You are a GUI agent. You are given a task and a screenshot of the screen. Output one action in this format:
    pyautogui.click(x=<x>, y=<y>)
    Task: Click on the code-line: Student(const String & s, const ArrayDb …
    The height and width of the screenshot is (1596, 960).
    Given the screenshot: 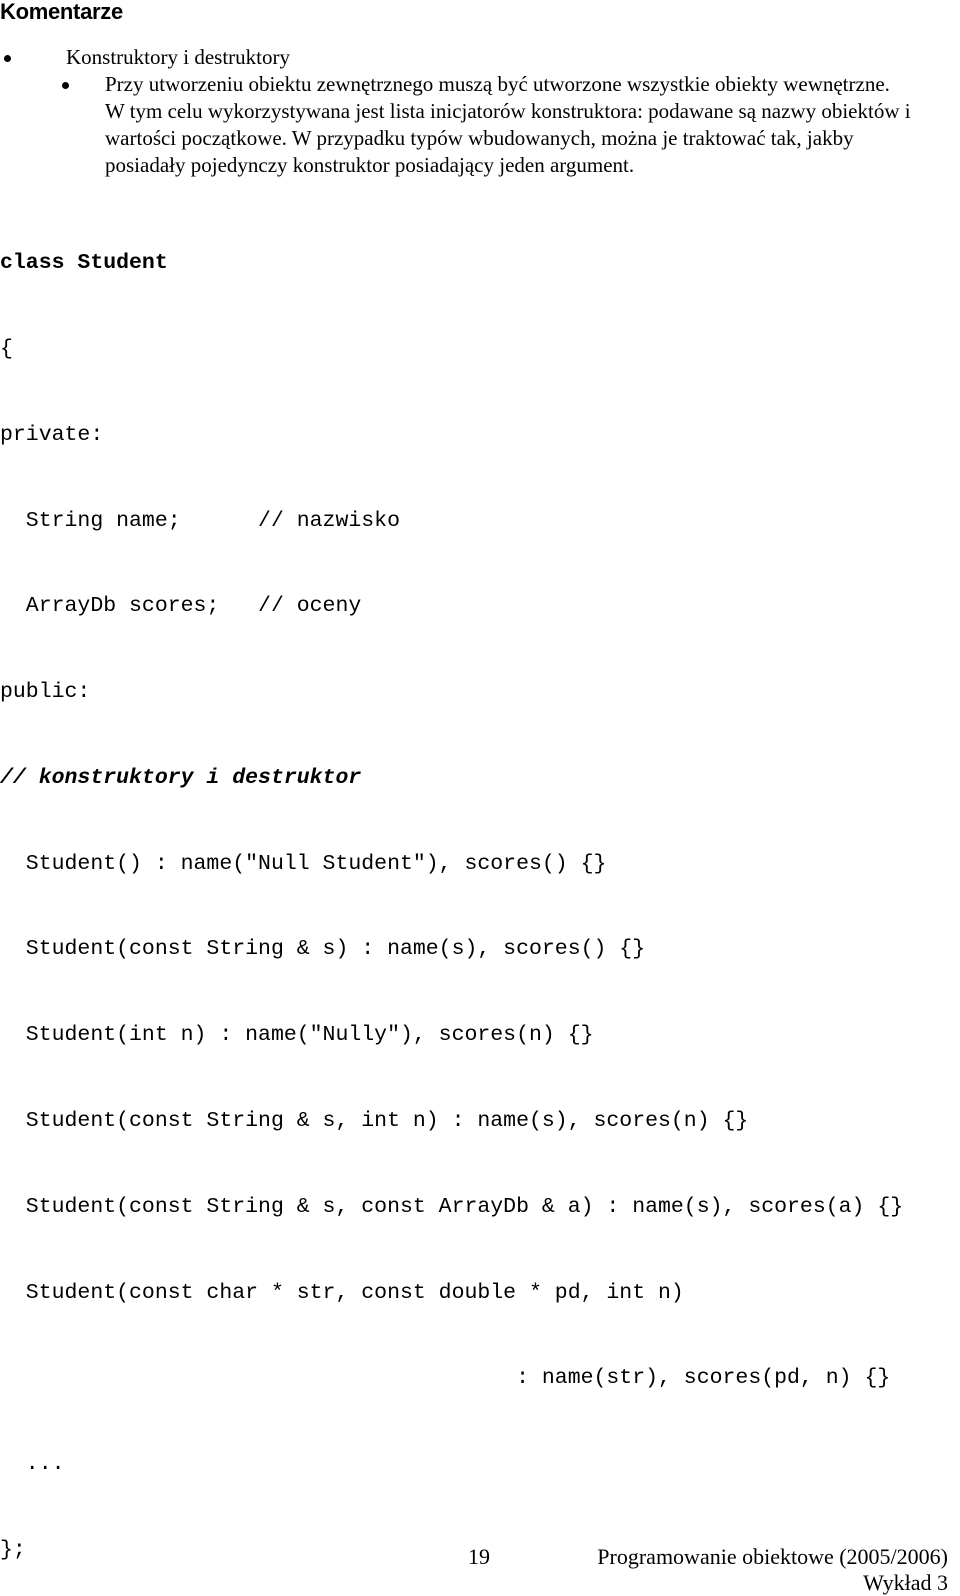 What is the action you would take?
    pyautogui.click(x=452, y=1206)
    